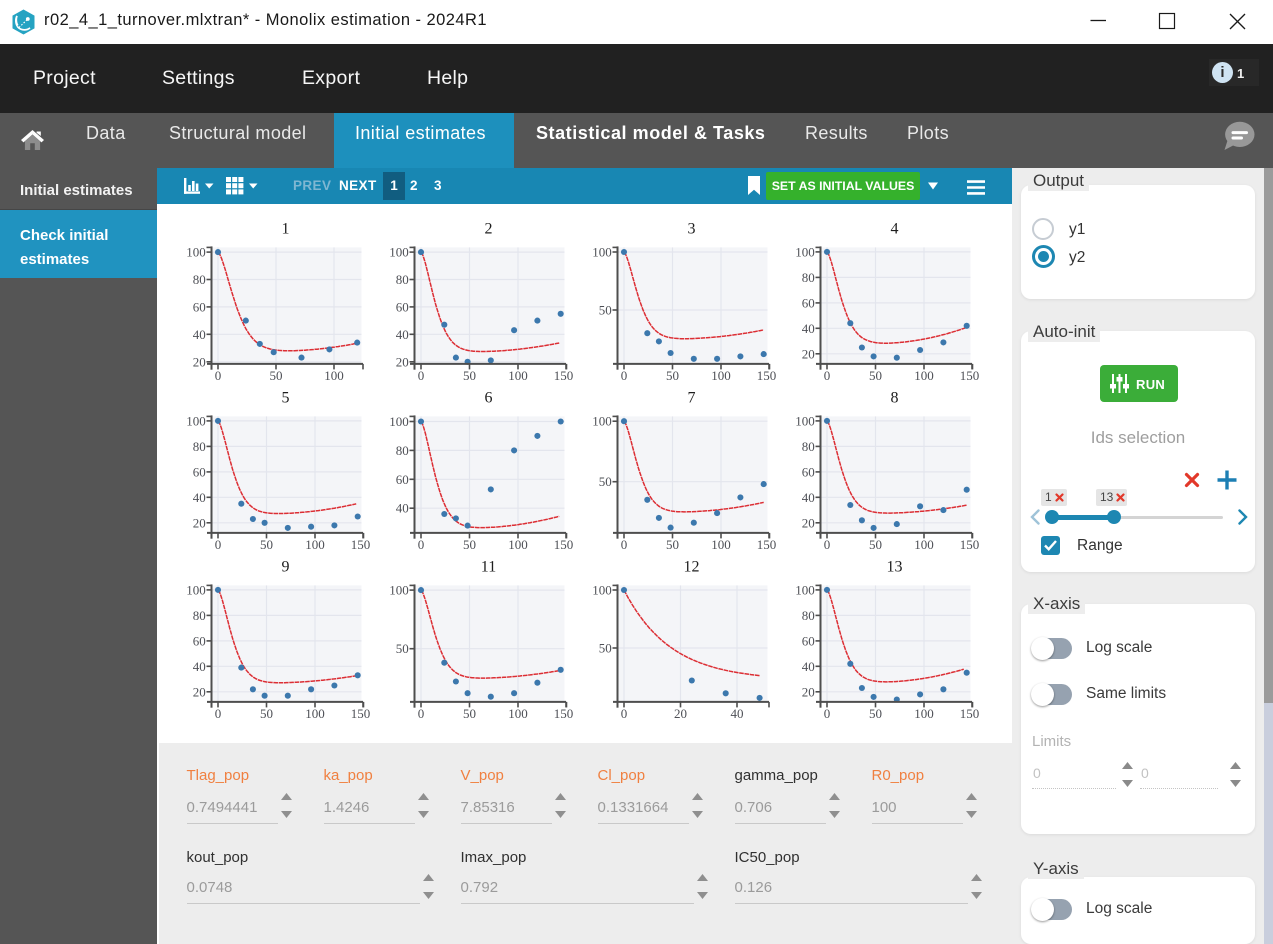  I want to click on svg-text: 9, so click(285, 567).